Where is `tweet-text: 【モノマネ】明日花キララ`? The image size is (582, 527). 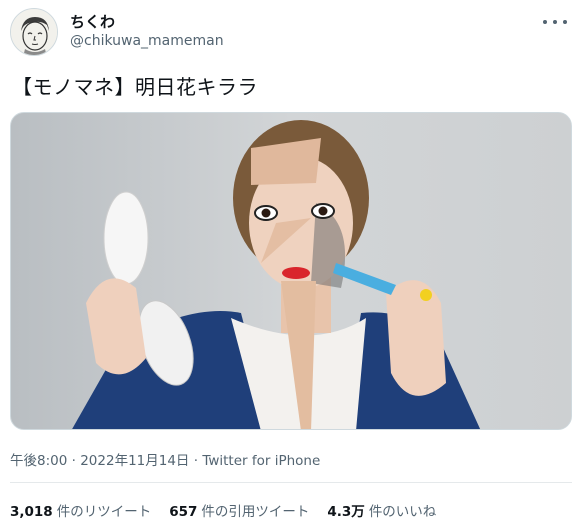
tweet-text: 【モノマネ】明日花キララ is located at coordinates (135, 87).